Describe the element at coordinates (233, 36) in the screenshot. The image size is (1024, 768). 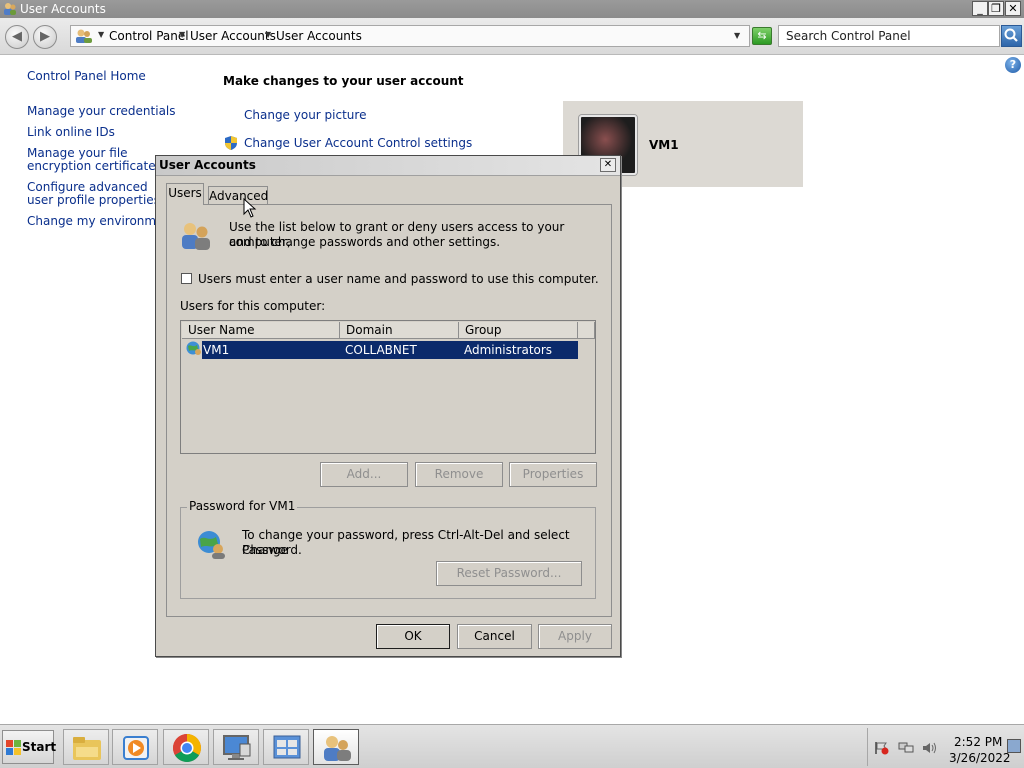
I see `breadcrumb-user-accounts: User Accounts` at that location.